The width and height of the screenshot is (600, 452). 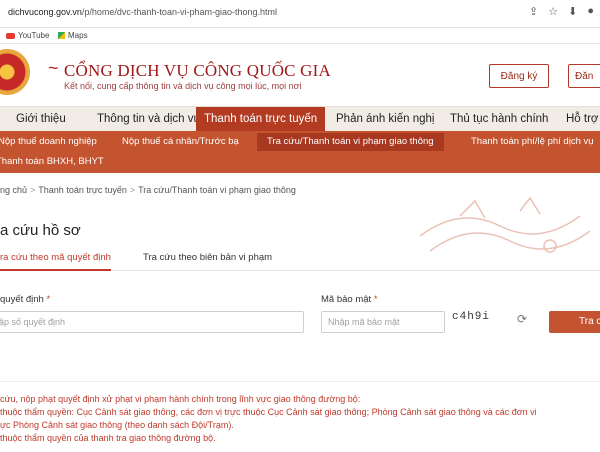 I want to click on tab-search-by-record: Tra cứu theo biên bản vi phạm, so click(x=207, y=260).